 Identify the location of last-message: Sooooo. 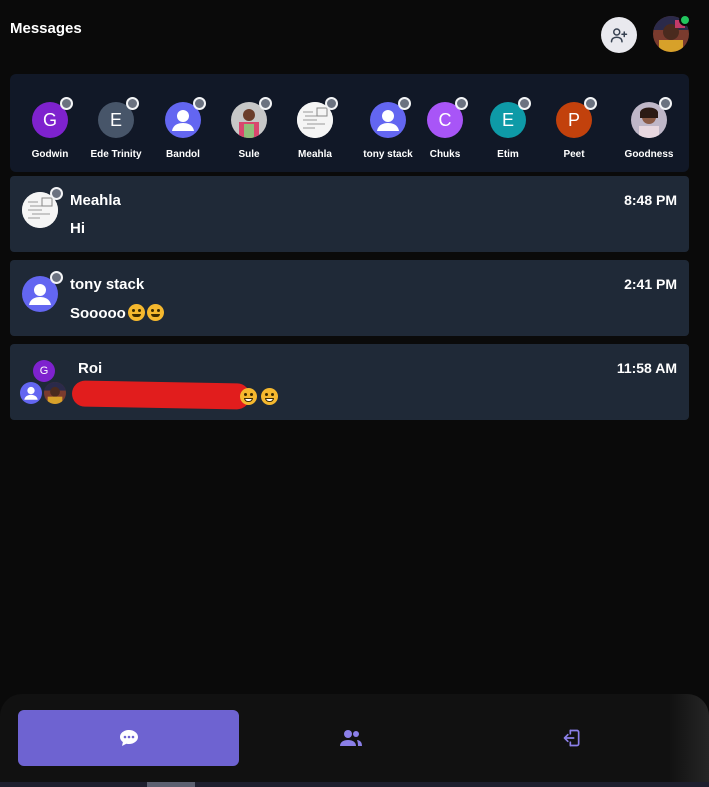
(117, 313).